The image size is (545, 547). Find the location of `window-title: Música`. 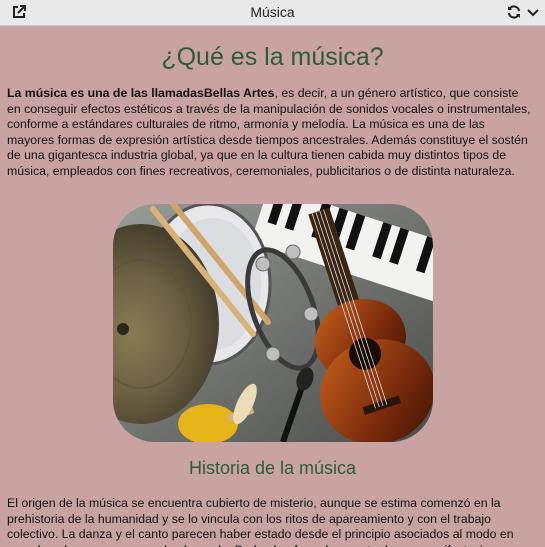

window-title: Música is located at coordinates (272, 12).